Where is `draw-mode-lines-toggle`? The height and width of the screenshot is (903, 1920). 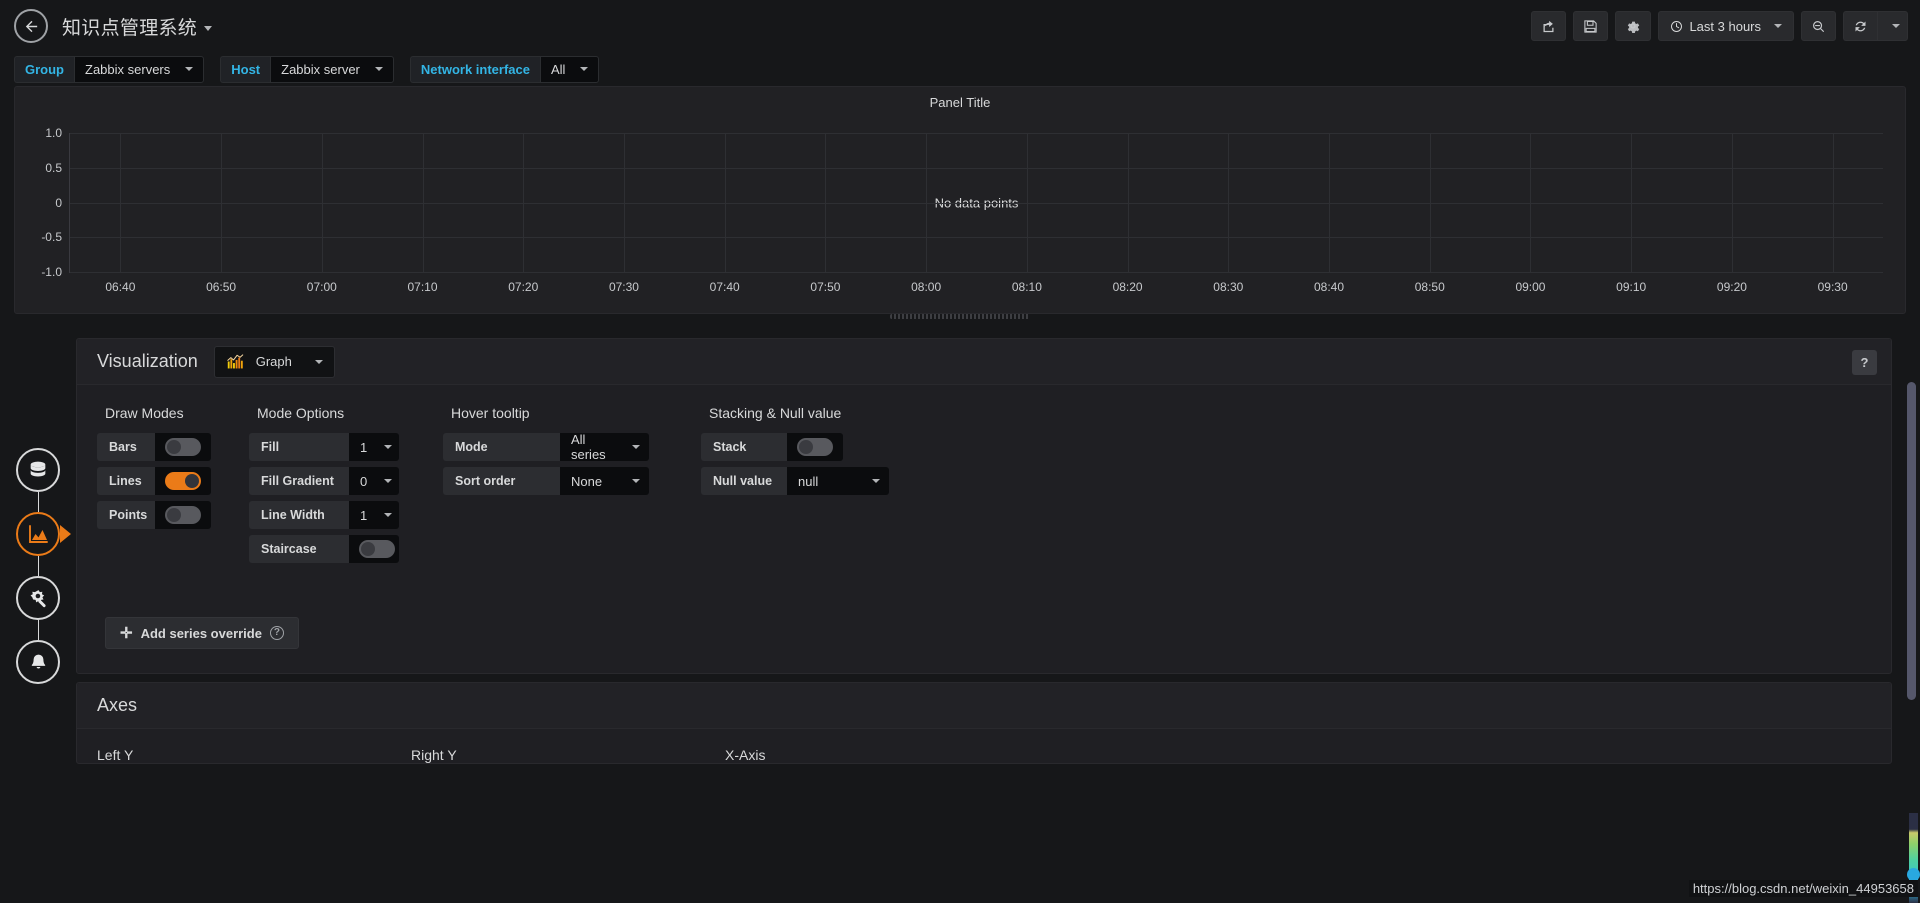 draw-mode-lines-toggle is located at coordinates (183, 481).